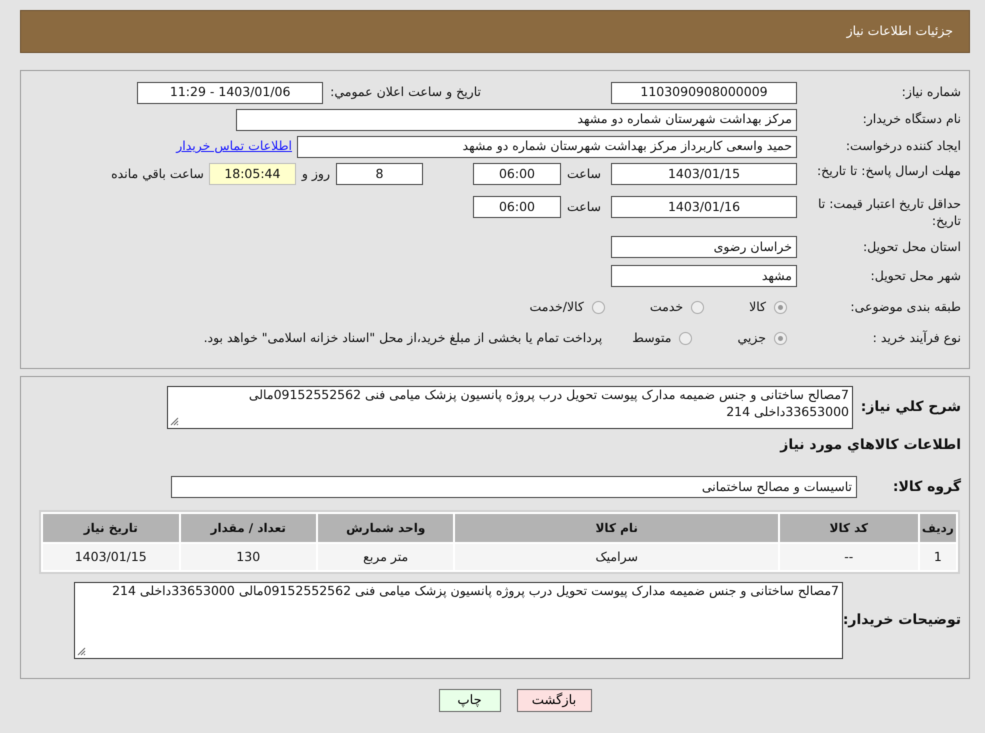  I want to click on field-label: ایجاد کننده درخواست:, so click(903, 146).